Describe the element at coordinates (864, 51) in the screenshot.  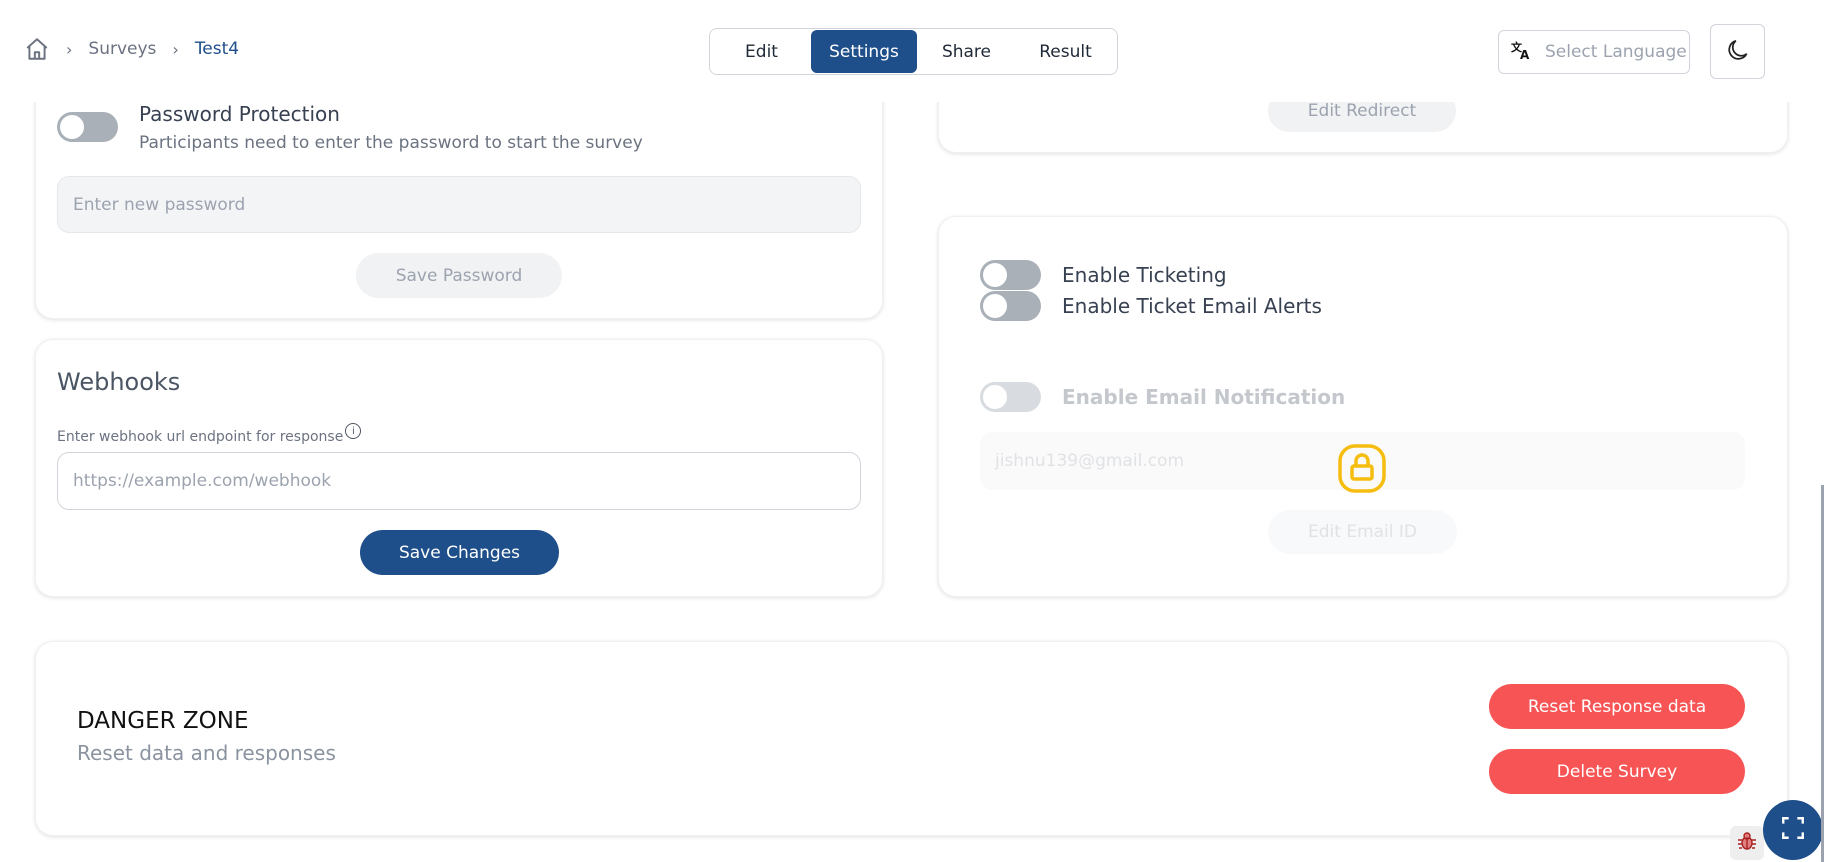
I see `tab-settings: Settings` at that location.